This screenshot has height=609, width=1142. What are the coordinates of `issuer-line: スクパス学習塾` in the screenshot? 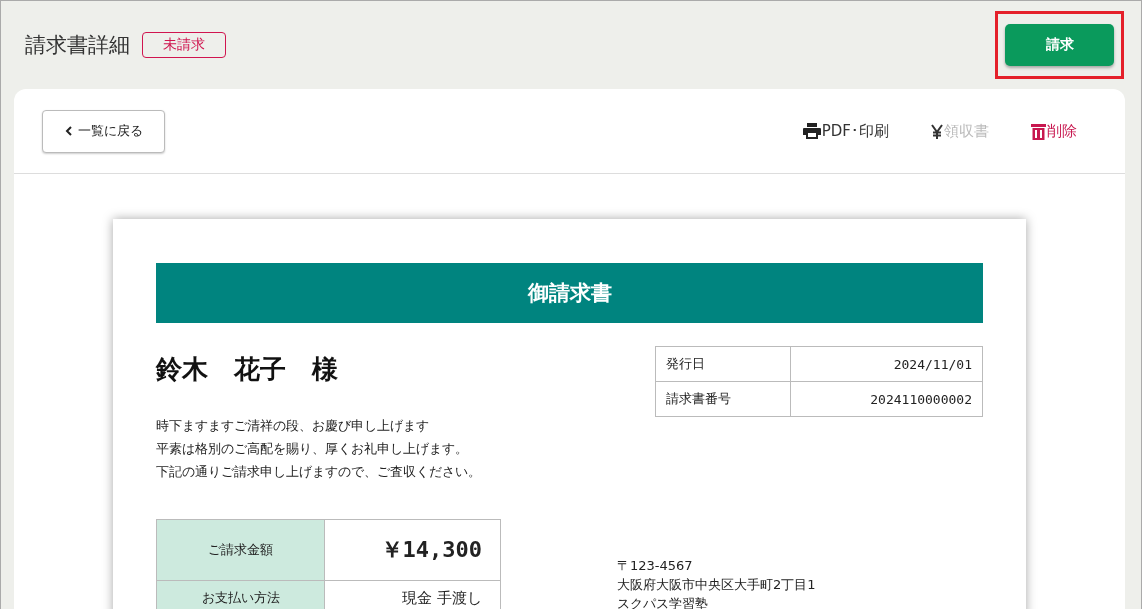 It's located at (663, 602).